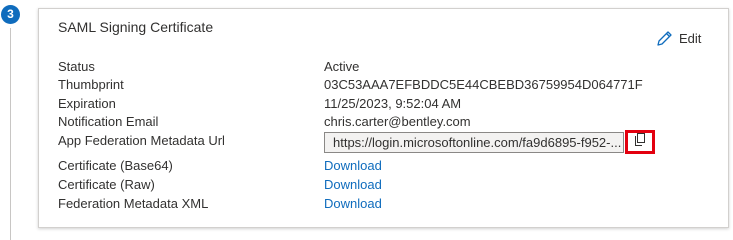 The height and width of the screenshot is (240, 733). I want to click on field-row-expiration: Expiration, so click(87, 104).